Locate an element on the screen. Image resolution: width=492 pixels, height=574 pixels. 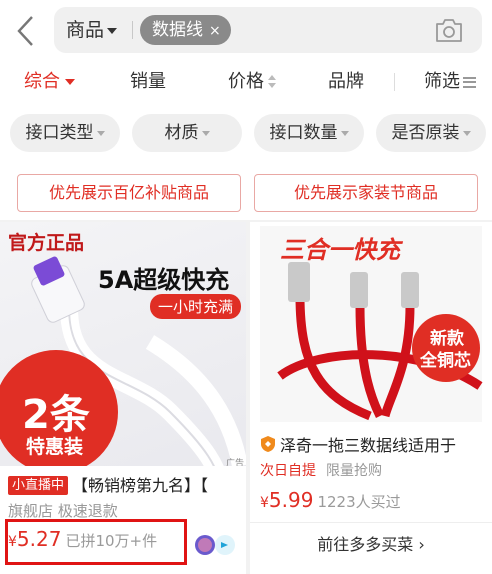
product-subtitle: 旗舰店 极速退款 is located at coordinates (63, 511).